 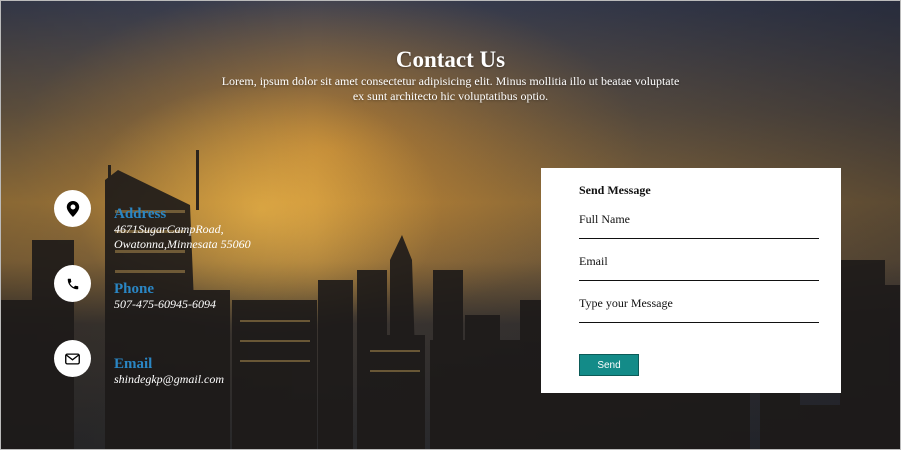 What do you see at coordinates (134, 289) in the screenshot?
I see `phone-title: Phone` at bounding box center [134, 289].